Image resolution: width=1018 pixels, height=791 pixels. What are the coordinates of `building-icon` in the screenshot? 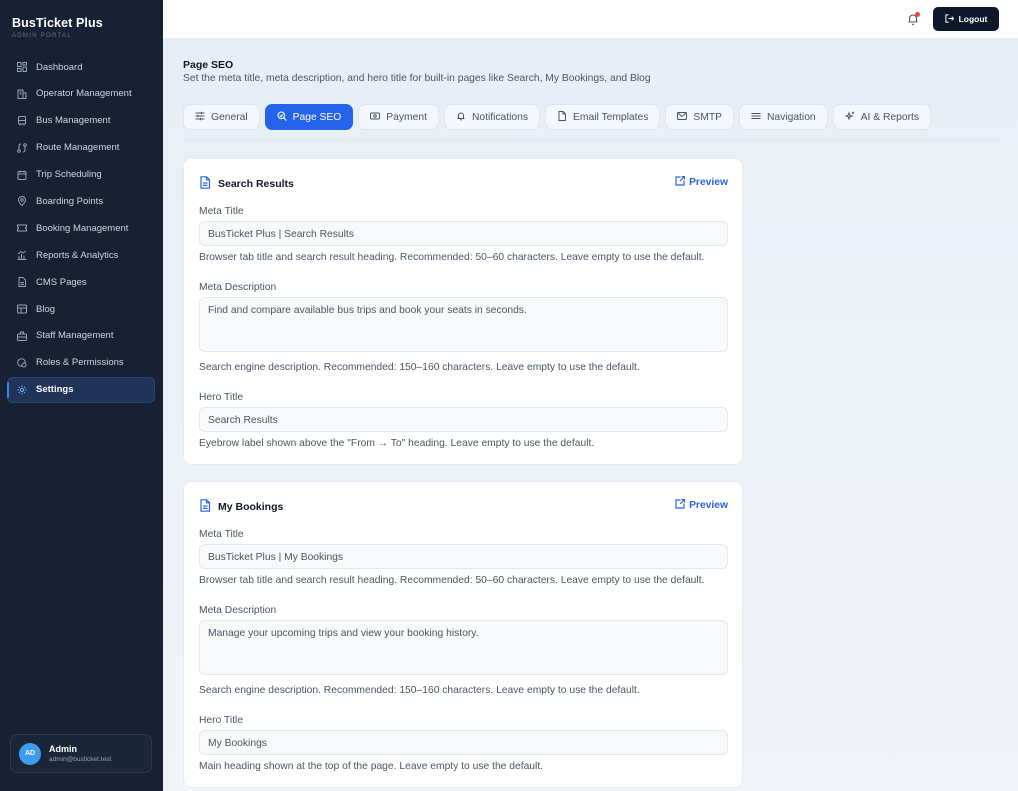 It's located at (22, 94).